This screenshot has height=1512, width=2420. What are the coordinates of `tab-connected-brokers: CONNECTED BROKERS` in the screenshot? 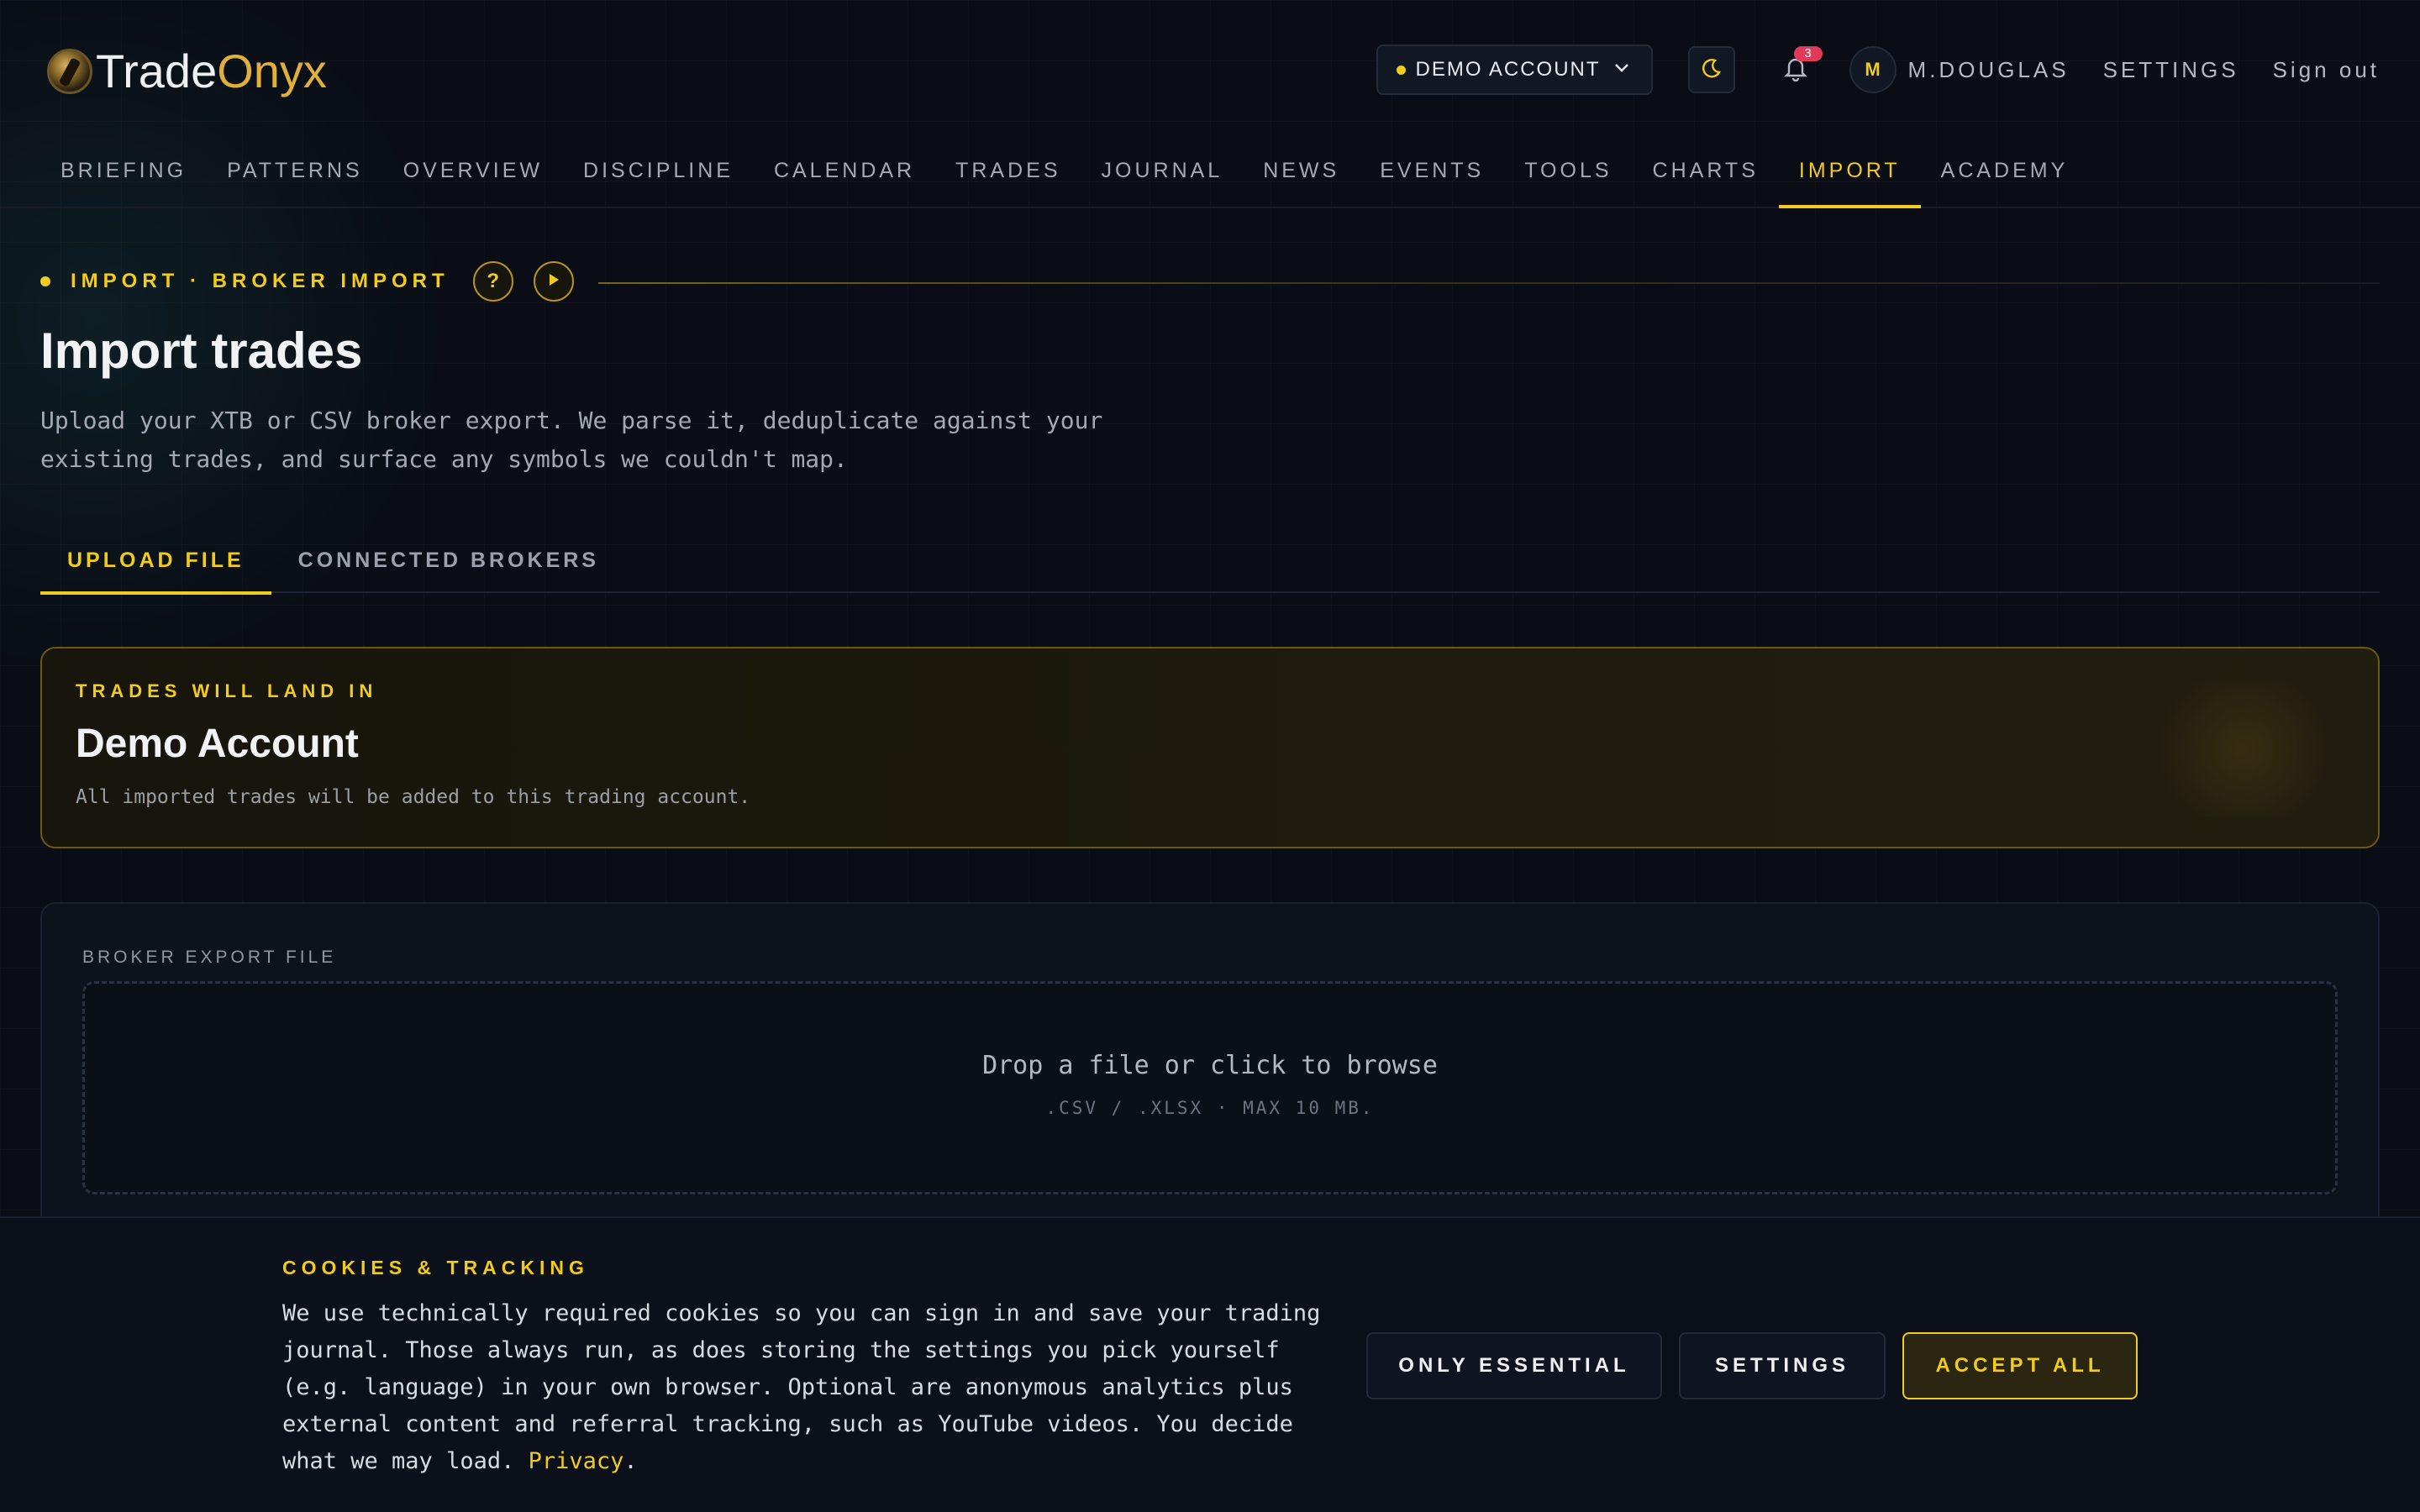 It's located at (449, 561).